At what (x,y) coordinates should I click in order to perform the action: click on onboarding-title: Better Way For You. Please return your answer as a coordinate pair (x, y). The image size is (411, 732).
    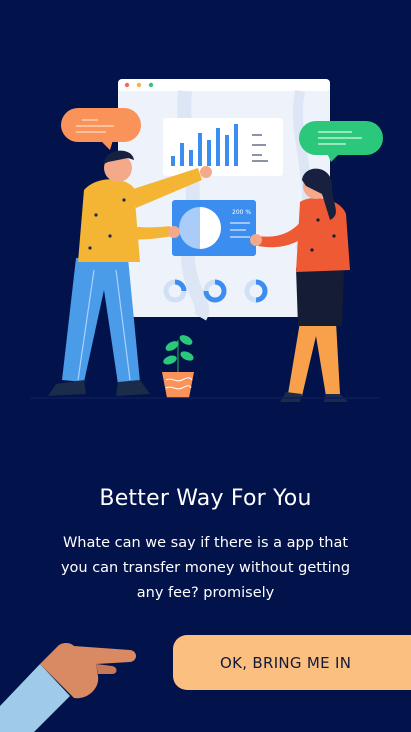
    Looking at the image, I should click on (205, 498).